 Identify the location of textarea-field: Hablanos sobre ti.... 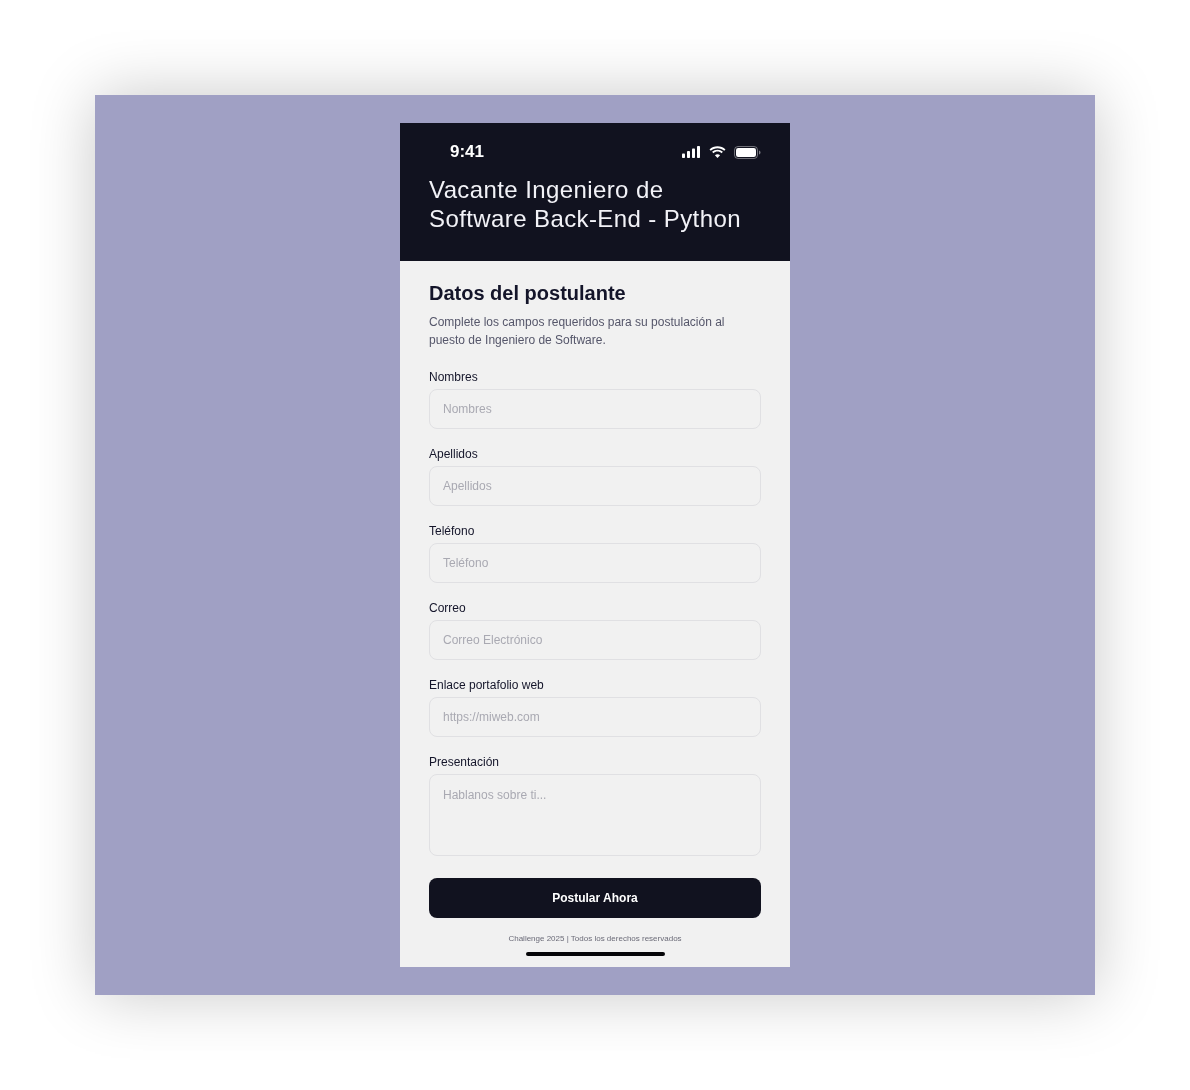
(595, 815).